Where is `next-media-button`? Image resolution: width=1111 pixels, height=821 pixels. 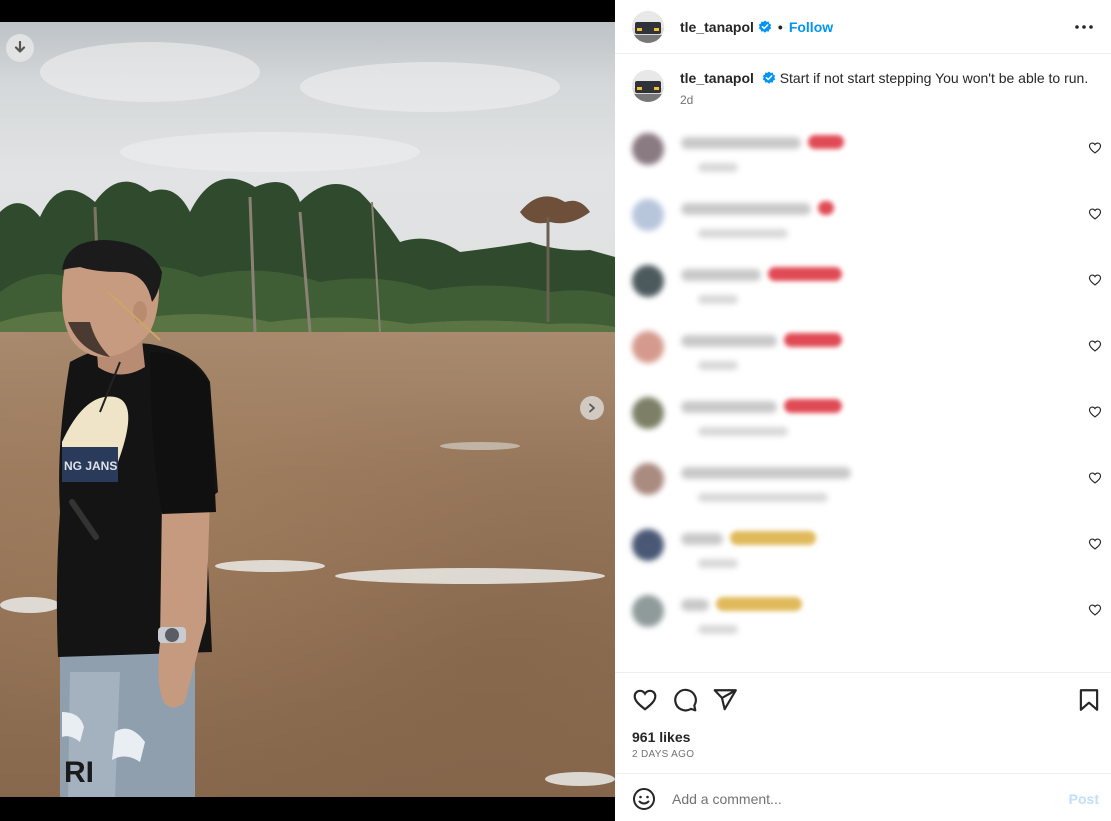
next-media-button is located at coordinates (592, 408).